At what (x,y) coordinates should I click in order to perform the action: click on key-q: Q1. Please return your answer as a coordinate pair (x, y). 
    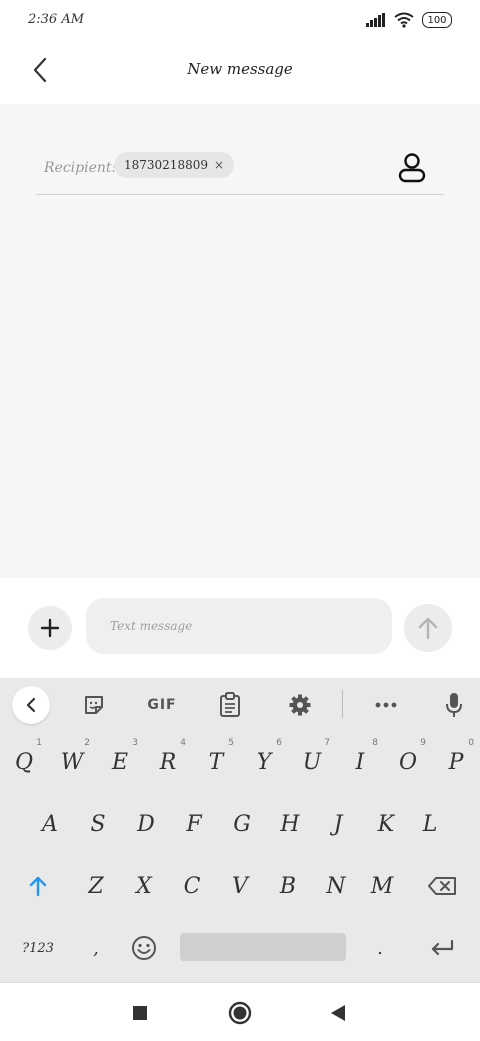
    Looking at the image, I should click on (24, 762).